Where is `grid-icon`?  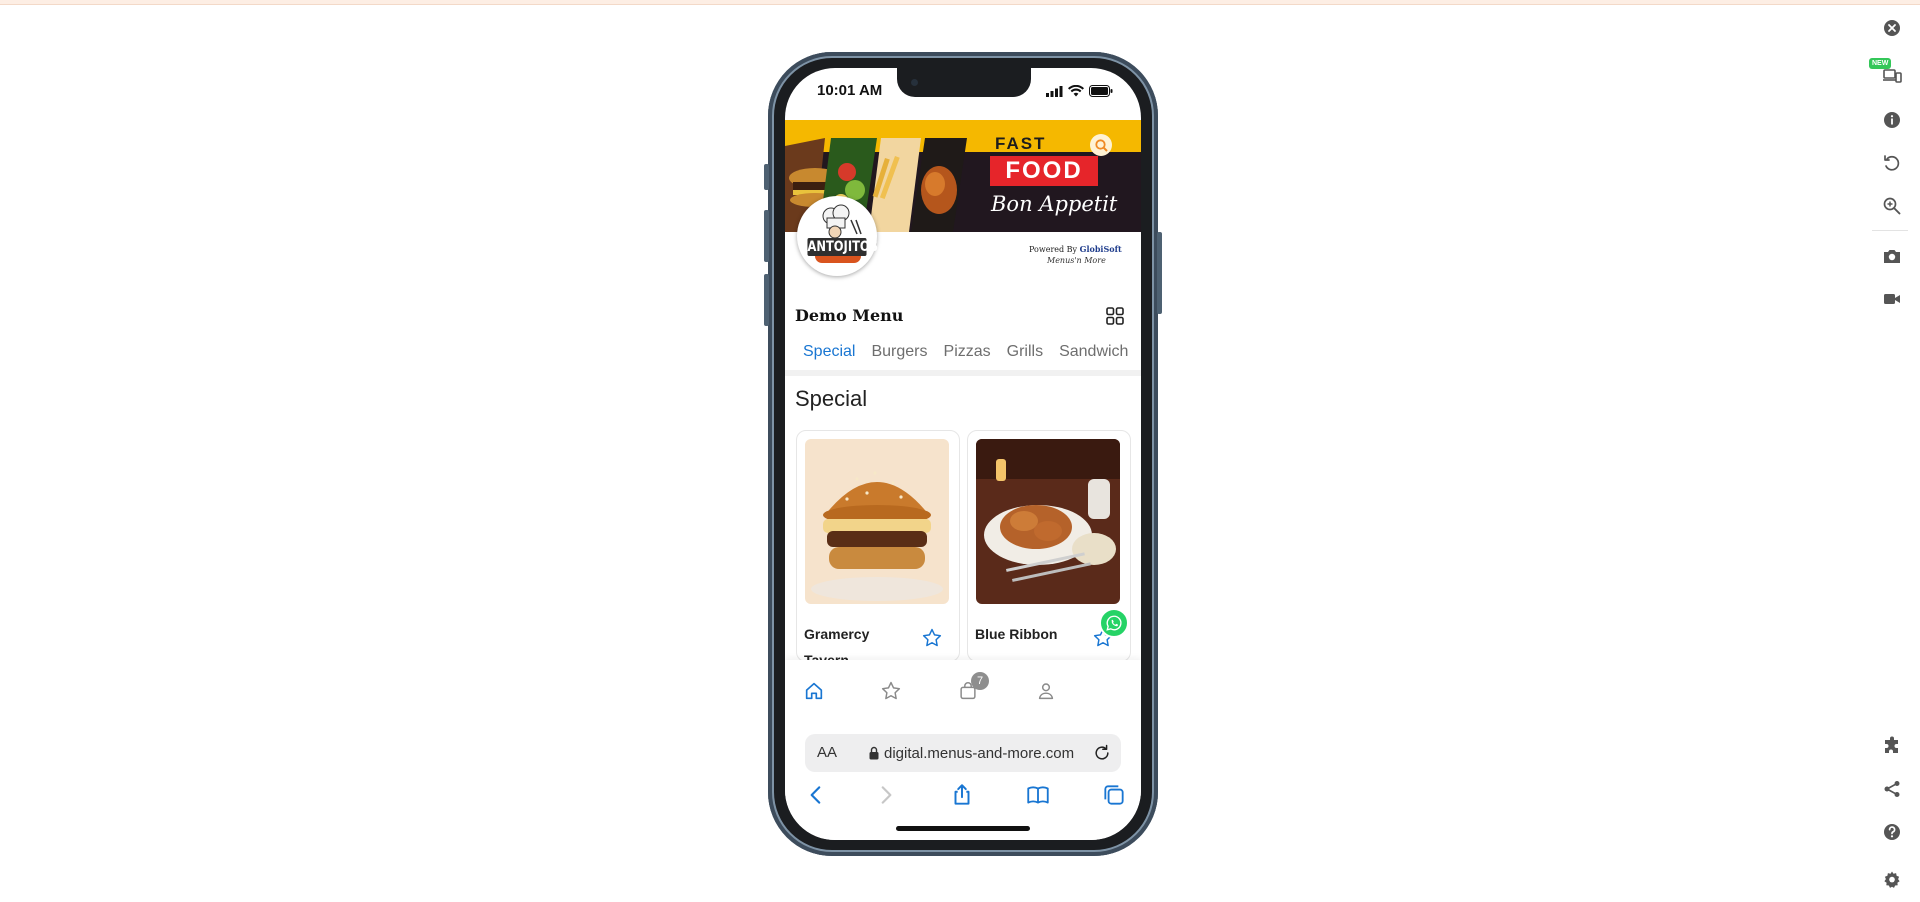 grid-icon is located at coordinates (1115, 316).